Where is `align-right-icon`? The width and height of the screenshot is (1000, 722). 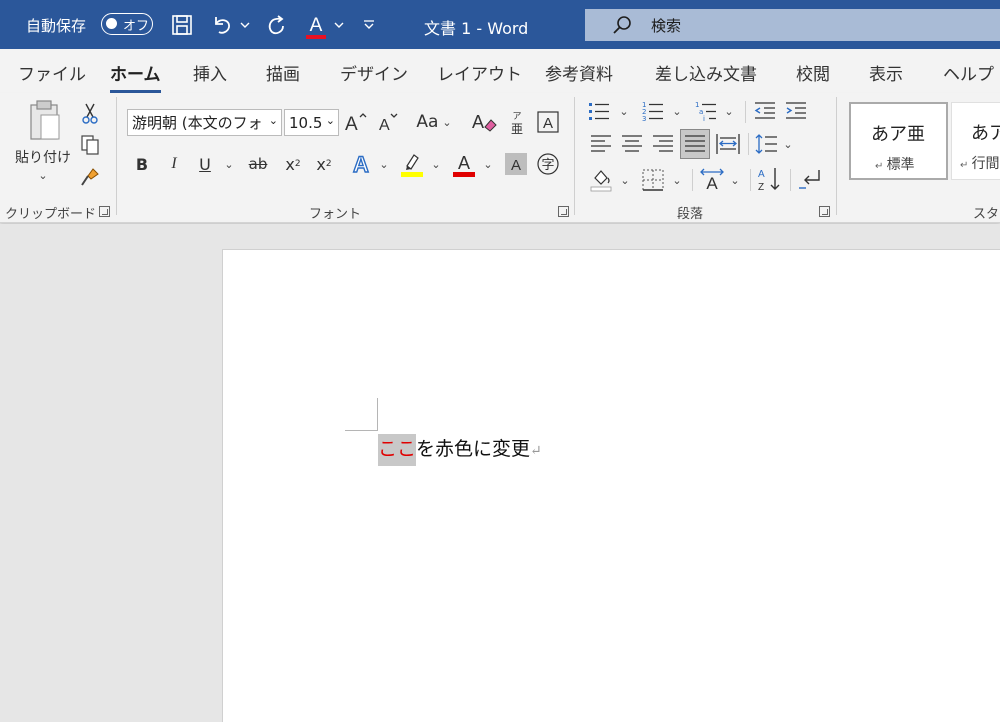 align-right-icon is located at coordinates (663, 144).